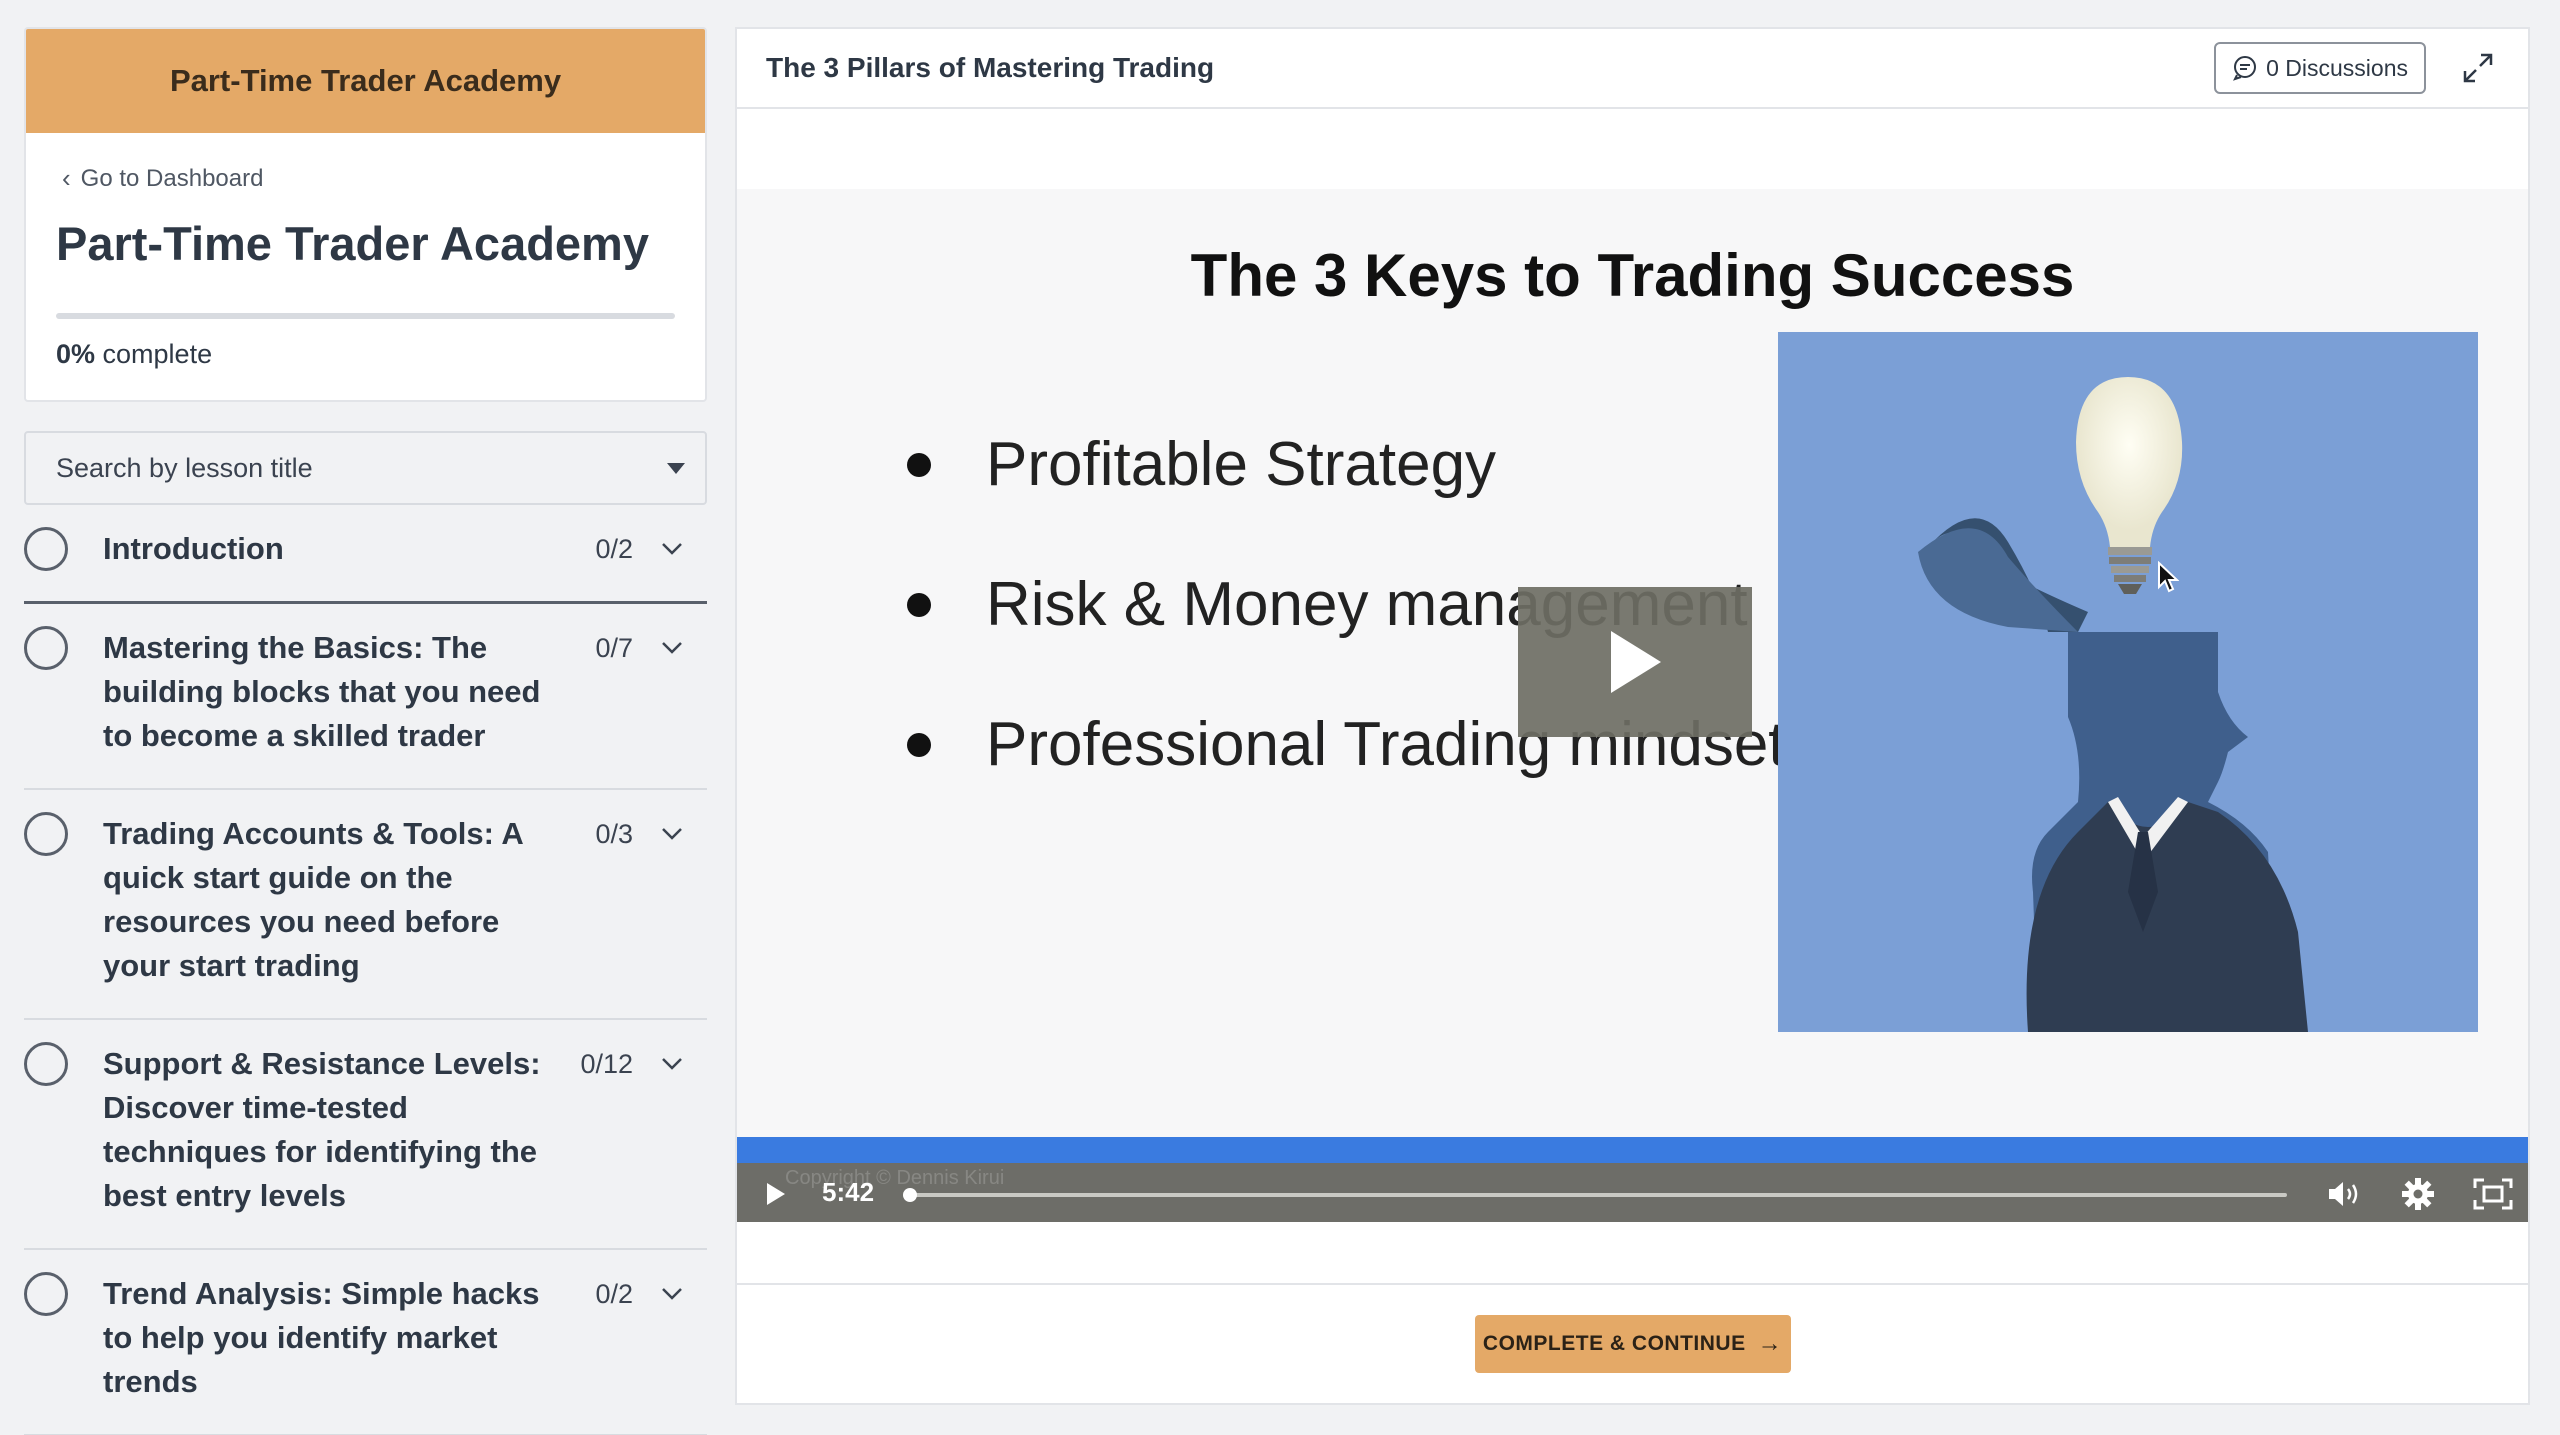  What do you see at coordinates (1614, 1343) in the screenshot?
I see `cta-label: COMPLETE & CONTINUE` at bounding box center [1614, 1343].